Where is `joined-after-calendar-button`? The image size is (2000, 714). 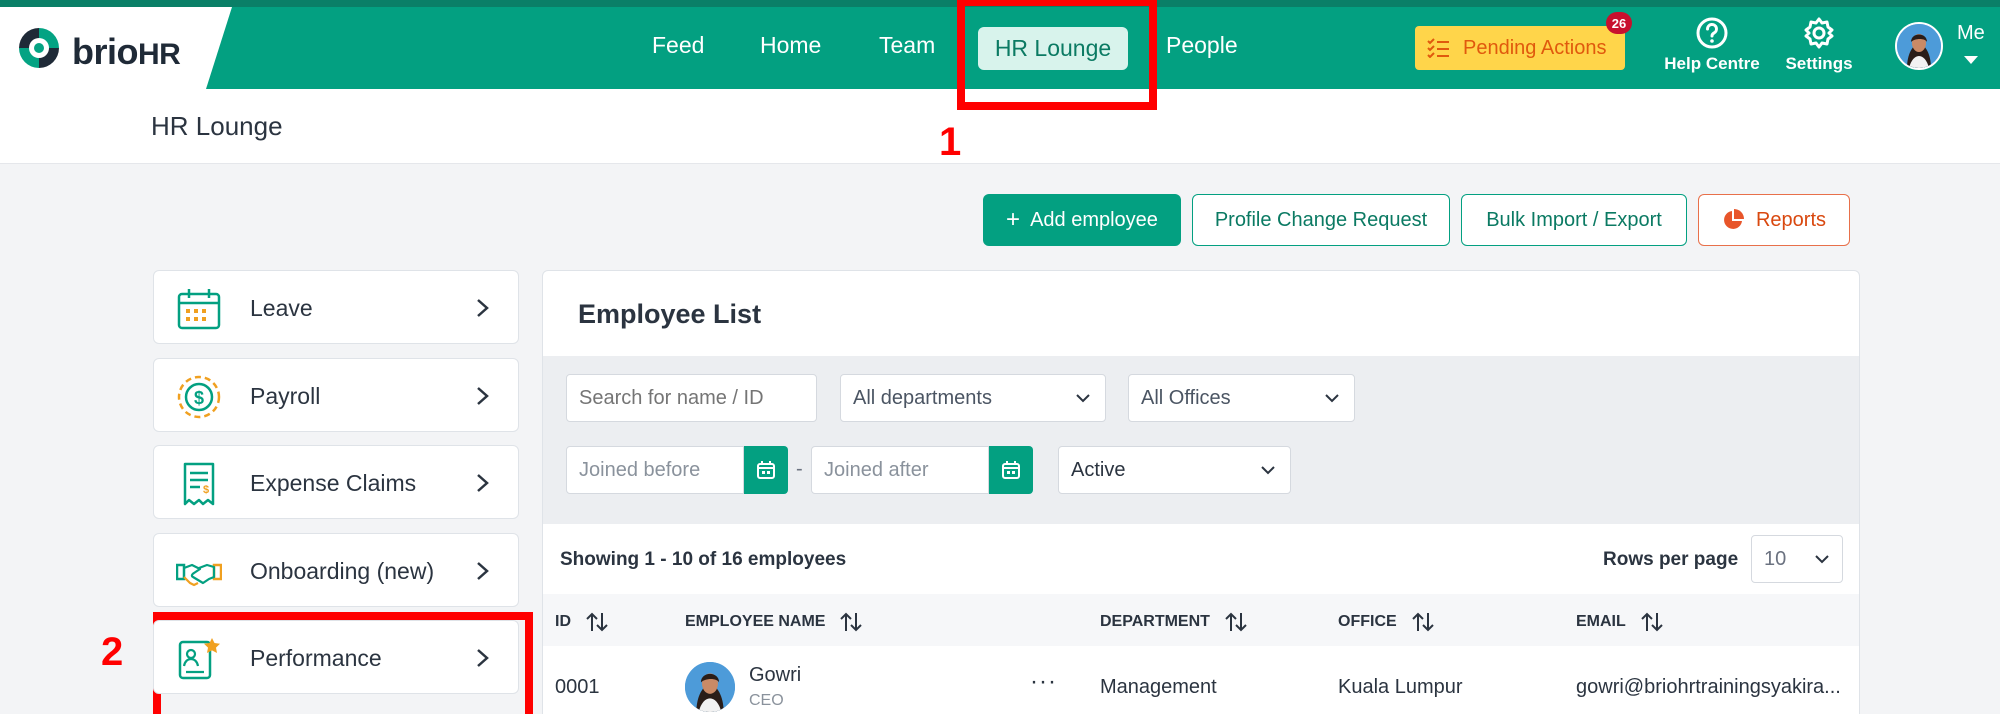 joined-after-calendar-button is located at coordinates (1011, 470).